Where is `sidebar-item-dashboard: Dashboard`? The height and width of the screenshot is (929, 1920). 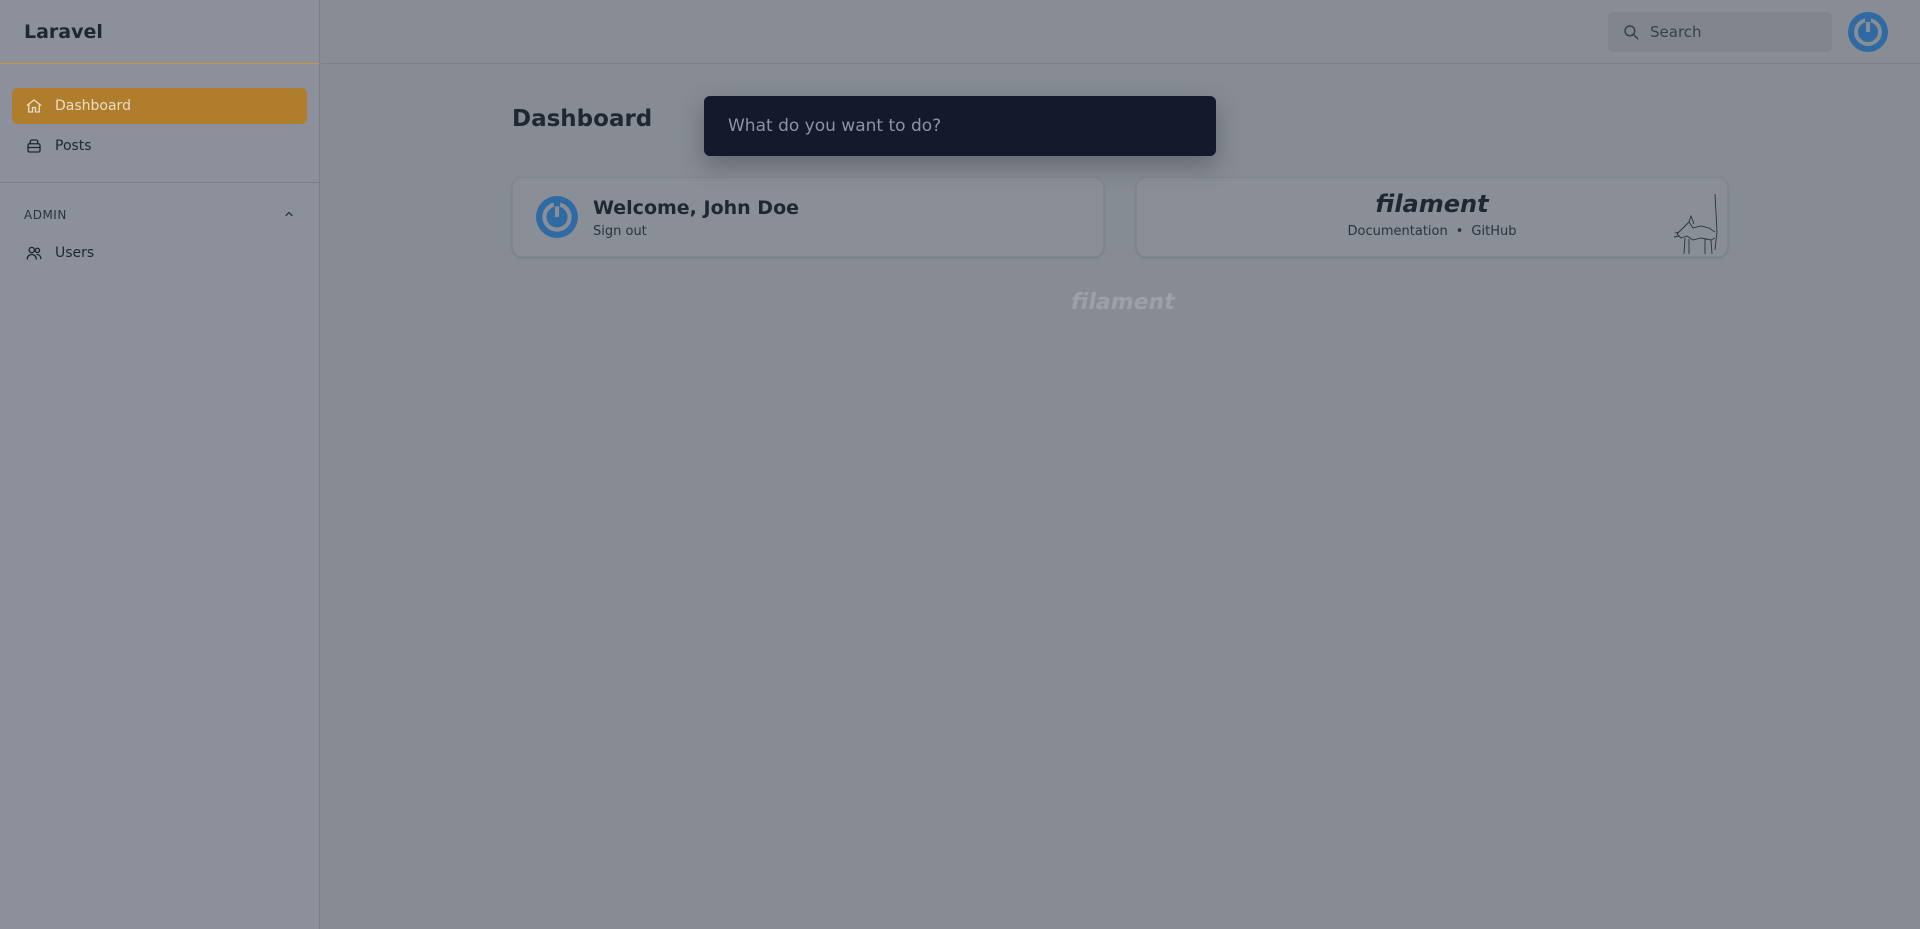 sidebar-item-dashboard: Dashboard is located at coordinates (159, 106).